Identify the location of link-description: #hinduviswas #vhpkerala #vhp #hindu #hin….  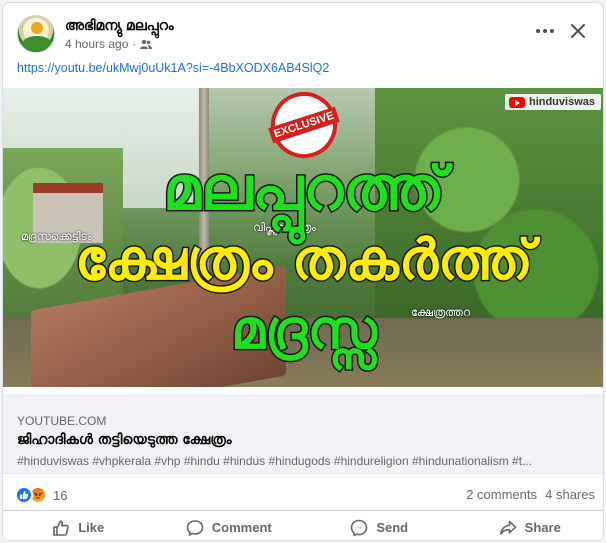
(275, 461).